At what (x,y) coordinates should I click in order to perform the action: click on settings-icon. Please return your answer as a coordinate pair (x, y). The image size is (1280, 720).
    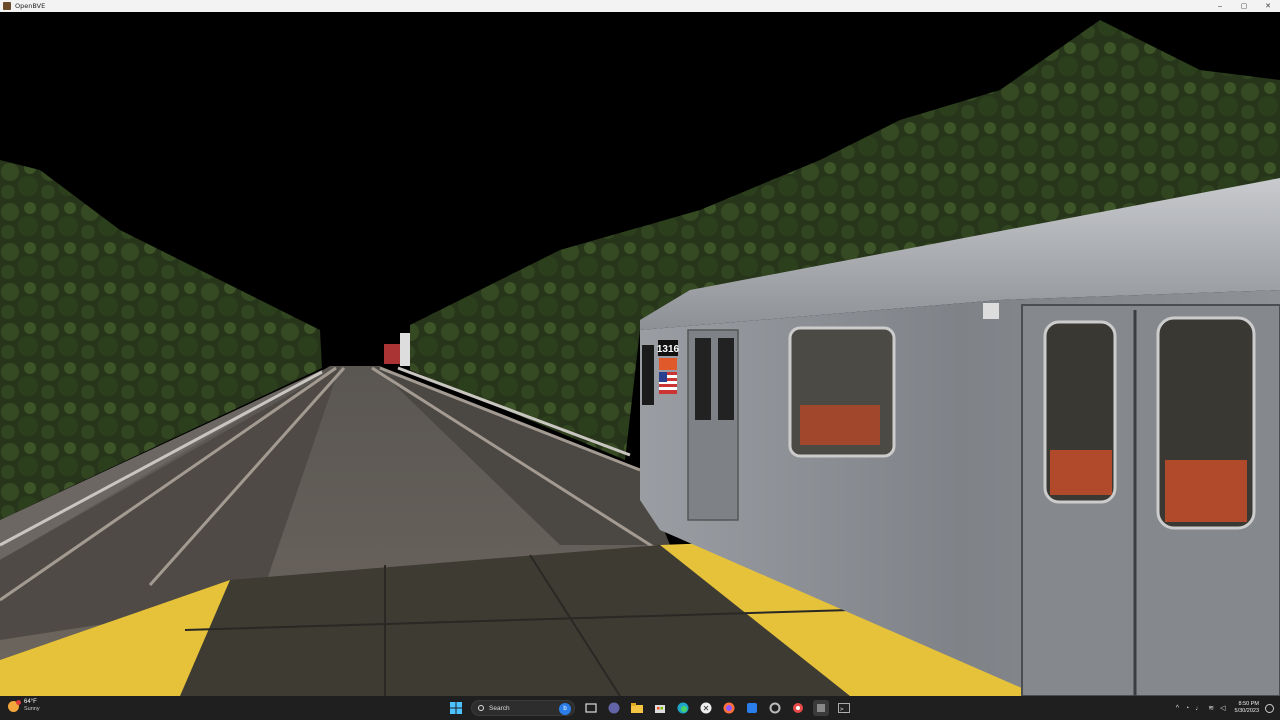
    Looking at the image, I should click on (775, 708).